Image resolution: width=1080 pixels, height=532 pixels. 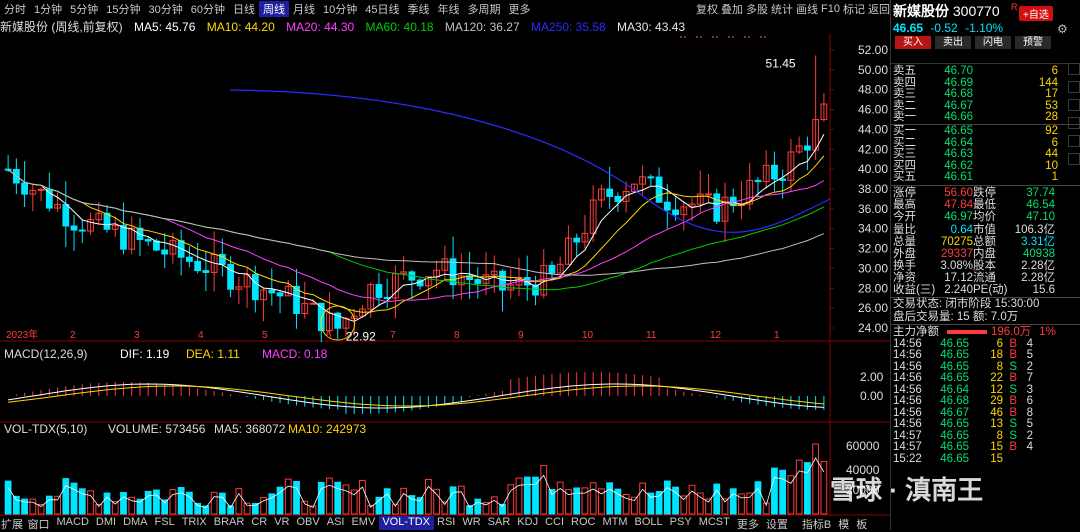 I want to click on indicator-tab: VOL-TDX, so click(x=406, y=523).